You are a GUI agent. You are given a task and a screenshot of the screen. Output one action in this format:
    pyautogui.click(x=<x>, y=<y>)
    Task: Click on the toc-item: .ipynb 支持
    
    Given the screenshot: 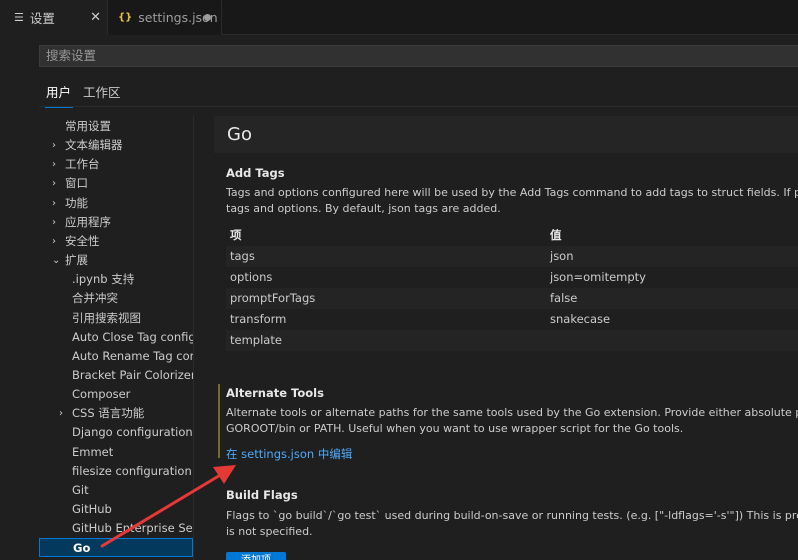 What is the action you would take?
    pyautogui.click(x=116, y=279)
    